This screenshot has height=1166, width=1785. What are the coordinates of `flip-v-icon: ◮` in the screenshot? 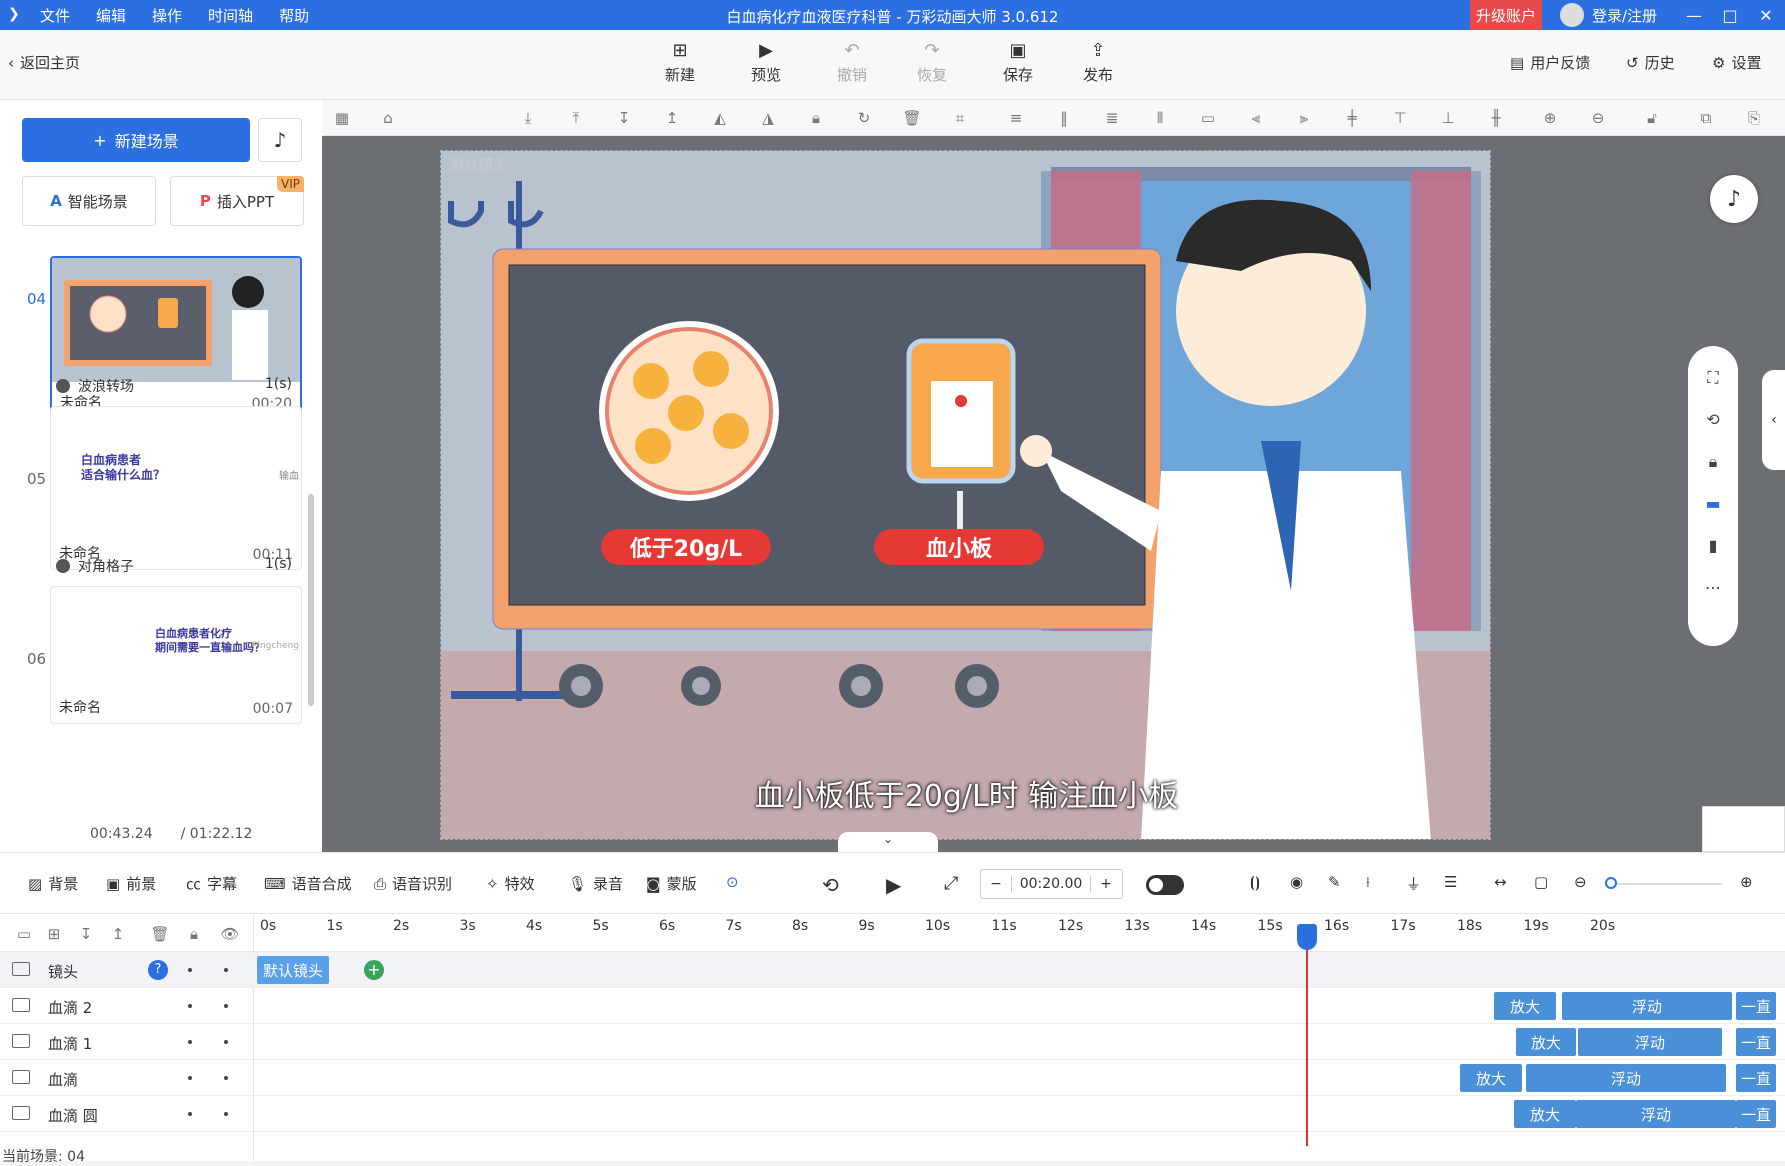 It's located at (768, 118).